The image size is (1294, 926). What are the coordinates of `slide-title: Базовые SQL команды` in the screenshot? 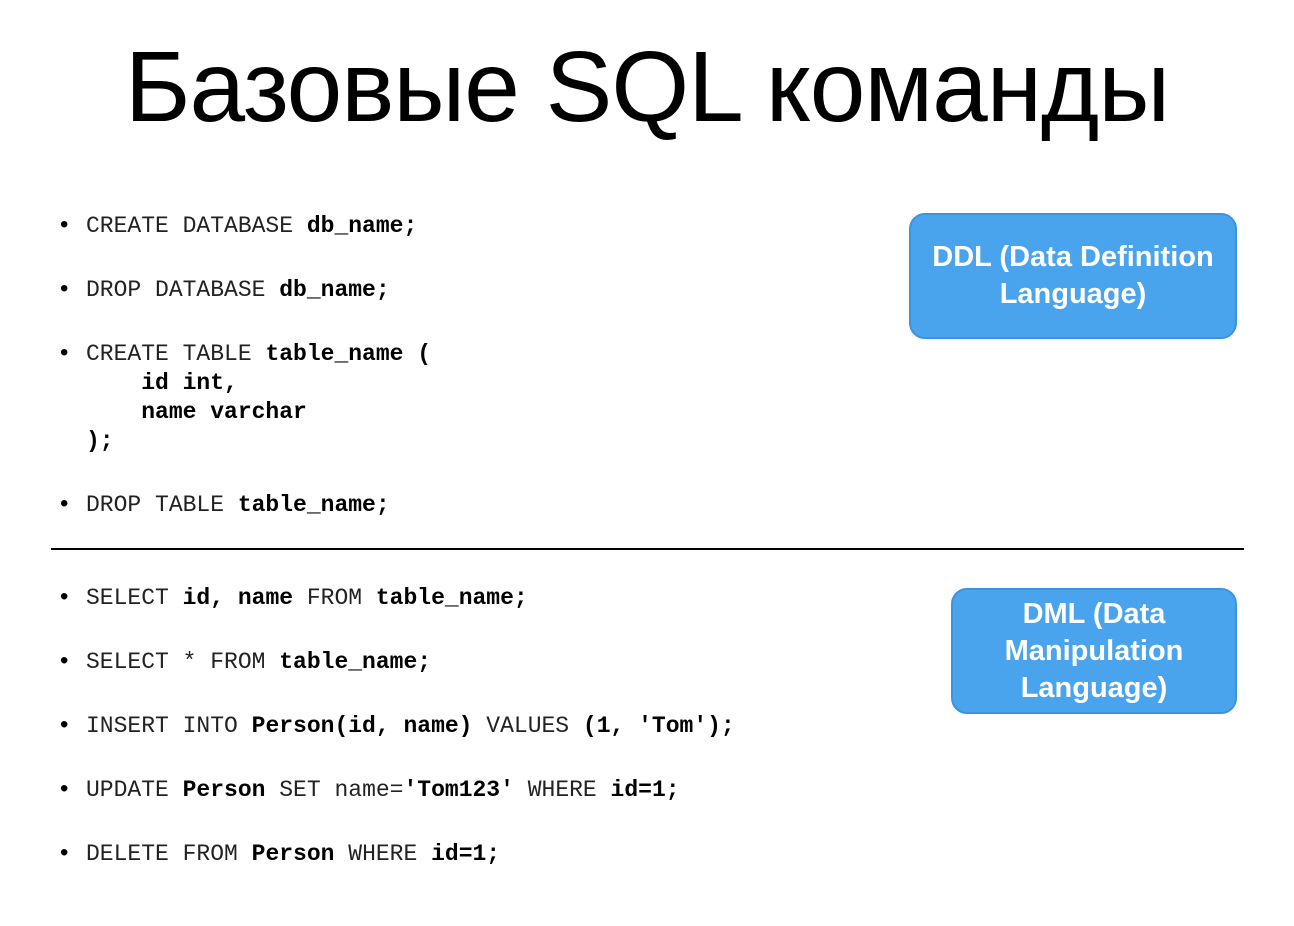 It's located at (647, 87).